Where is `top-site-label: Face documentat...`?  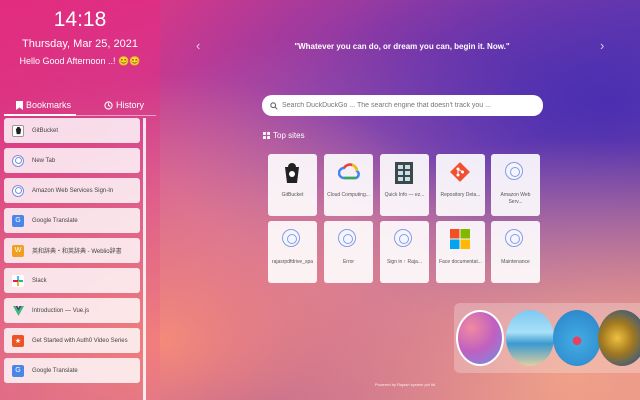 top-site-label: Face documentat... is located at coordinates (460, 262).